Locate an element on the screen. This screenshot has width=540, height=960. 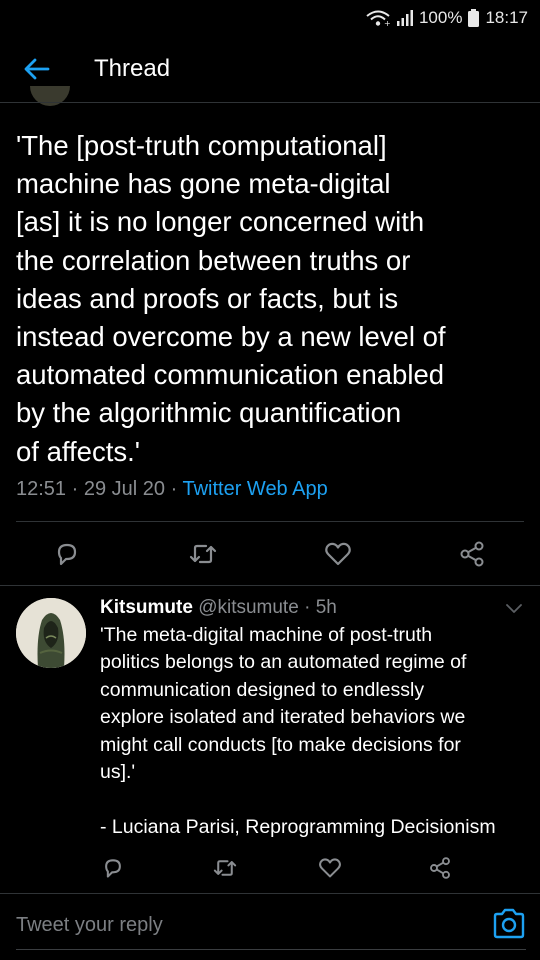
actions-divider is located at coordinates (270, 585).